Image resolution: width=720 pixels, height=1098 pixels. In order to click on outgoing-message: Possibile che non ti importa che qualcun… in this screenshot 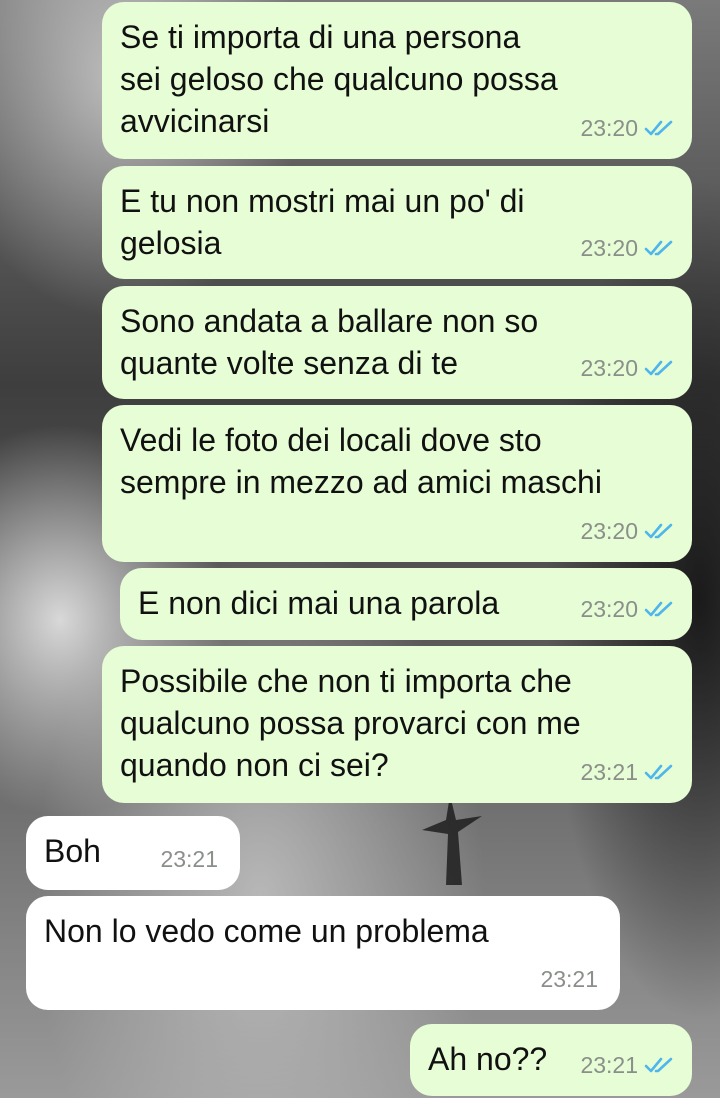, I will do `click(397, 724)`.